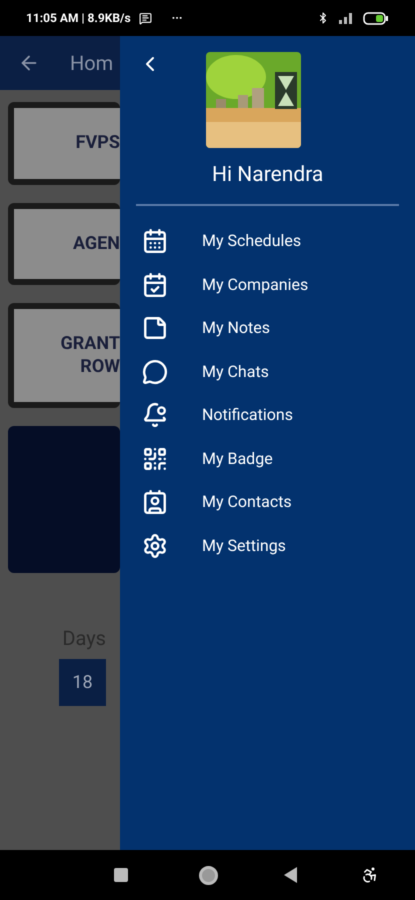 The image size is (415, 900). What do you see at coordinates (78, 18) in the screenshot?
I see `status-text: 11:05 AM | 8.9KB/s` at bounding box center [78, 18].